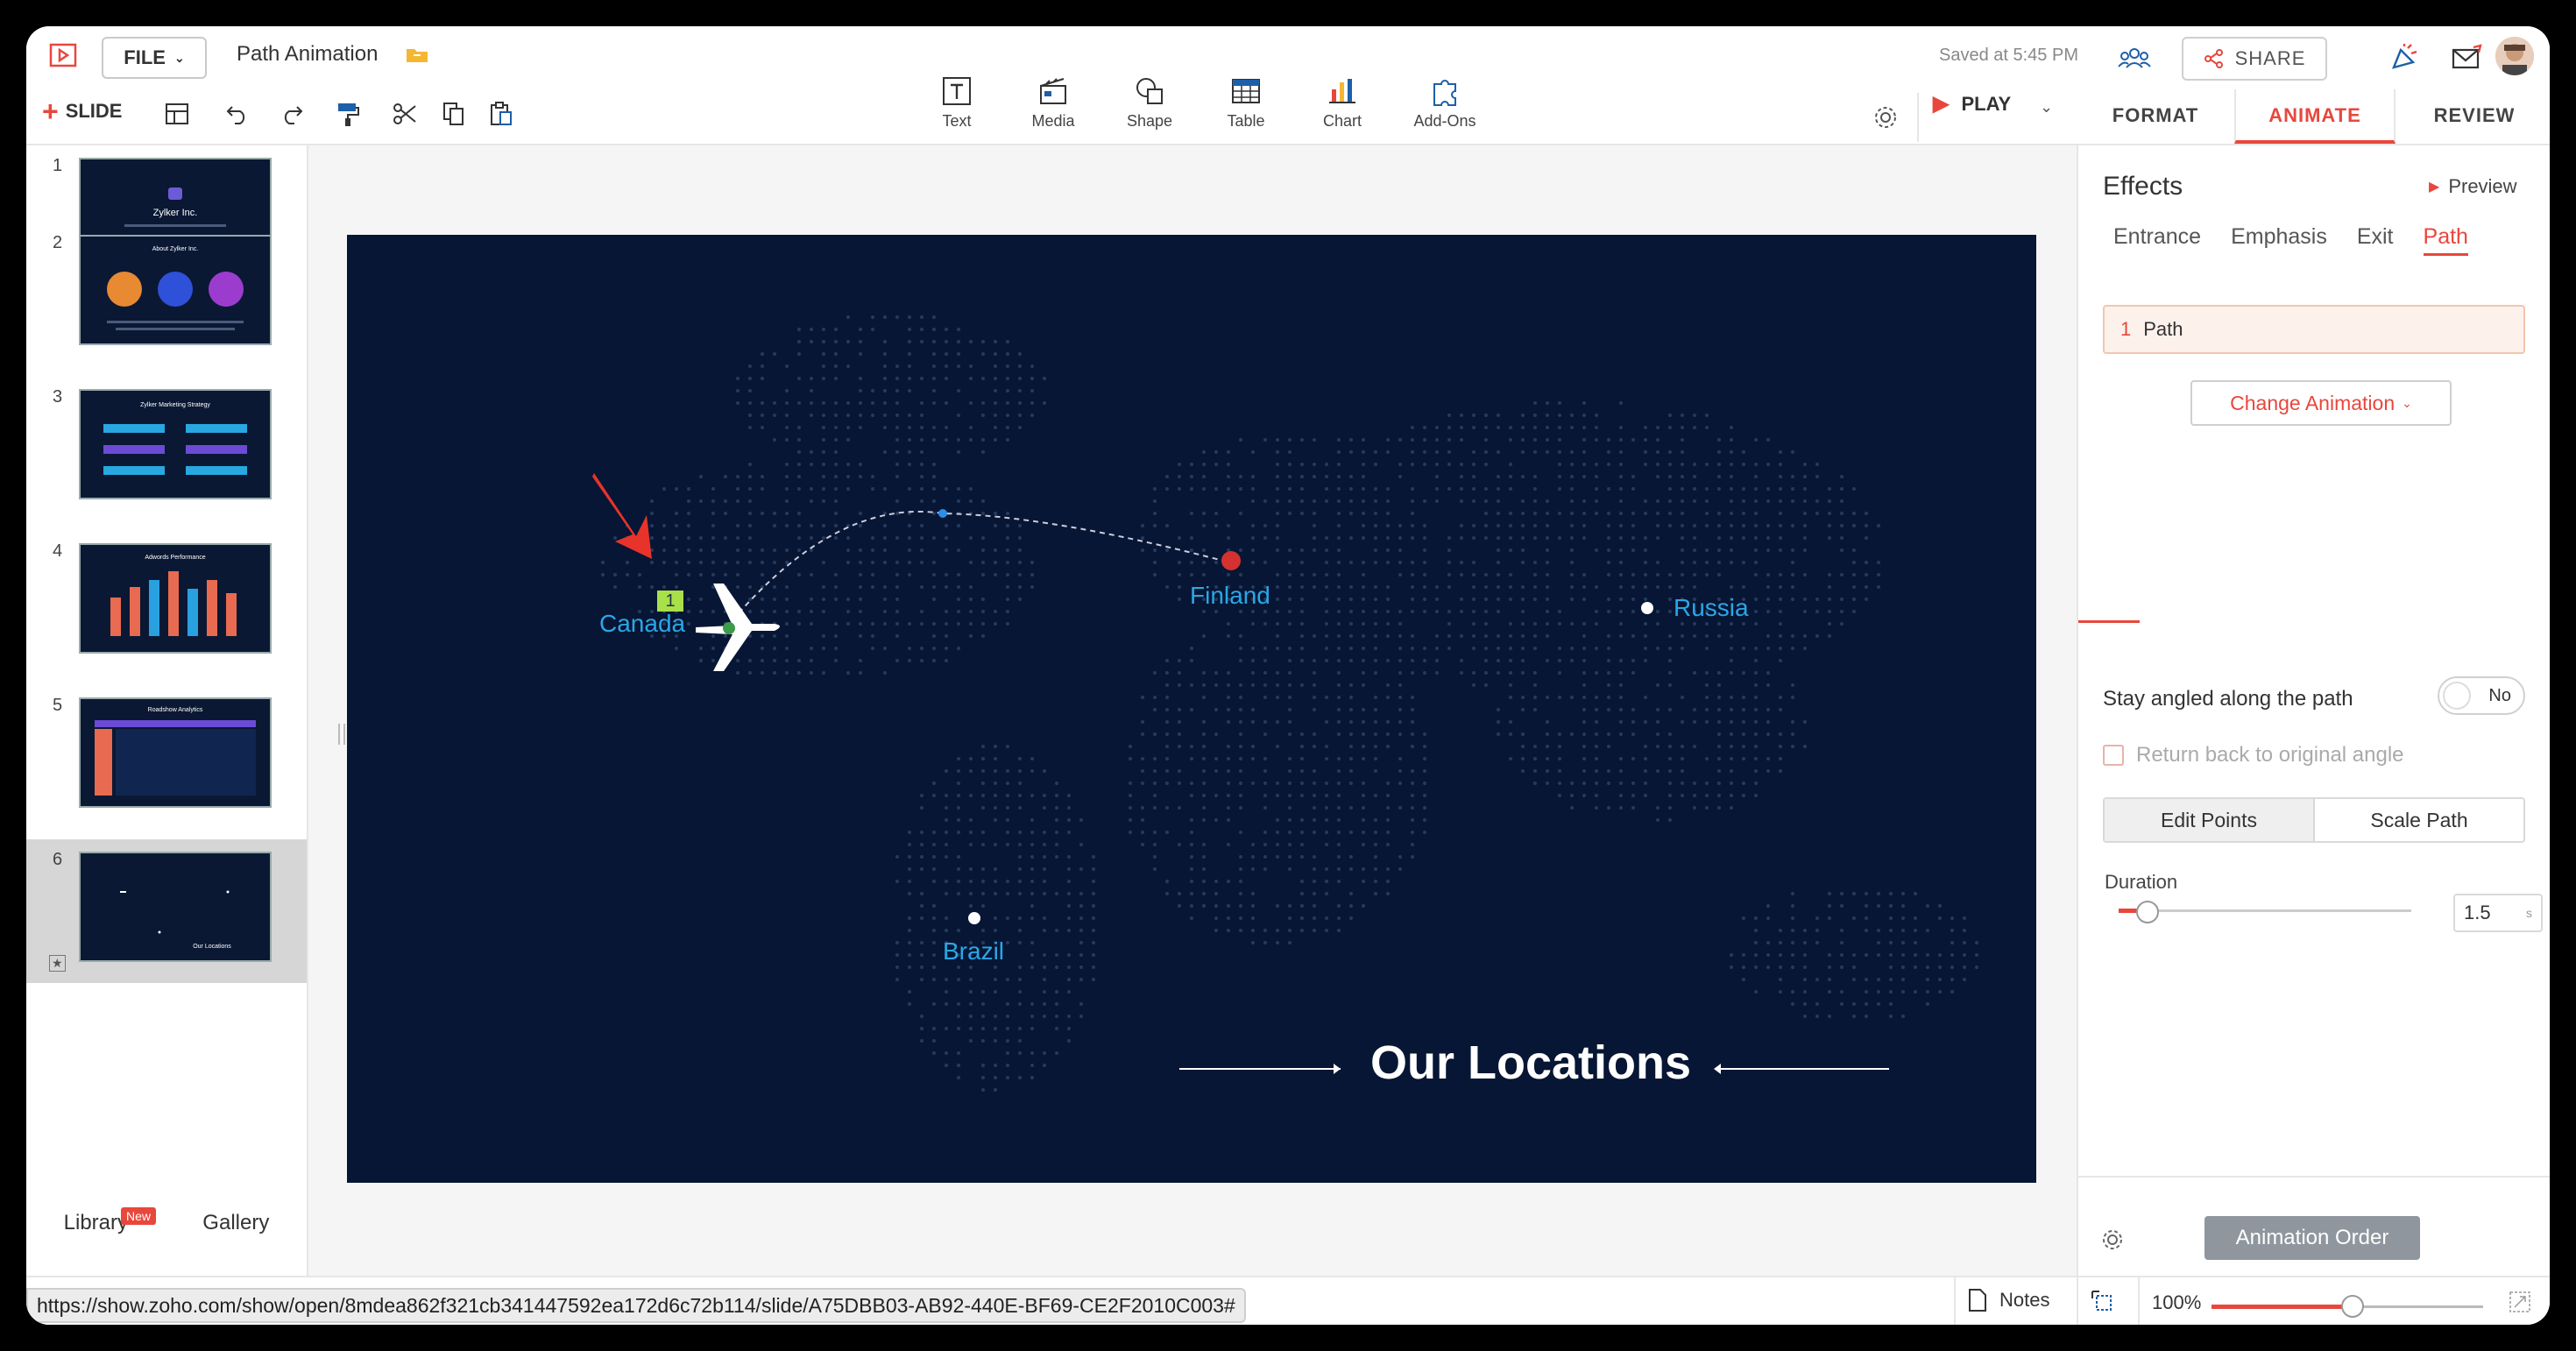 This screenshot has width=2576, height=1351. Describe the element at coordinates (2481, 695) in the screenshot. I see `stay-angled-toggle: No` at that location.